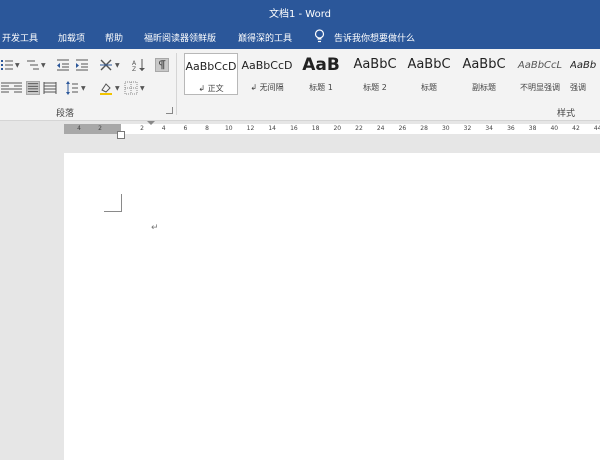 The width and height of the screenshot is (600, 460). What do you see at coordinates (17, 65) in the screenshot?
I see `numbered-list-dropdown: ▼` at bounding box center [17, 65].